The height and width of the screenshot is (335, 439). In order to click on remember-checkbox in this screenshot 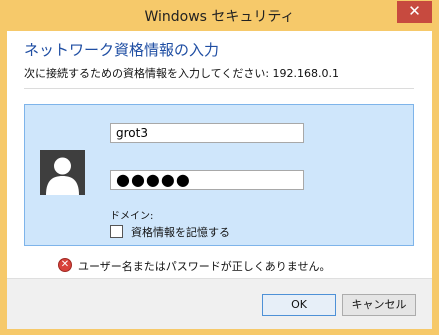, I will do `click(116, 231)`.